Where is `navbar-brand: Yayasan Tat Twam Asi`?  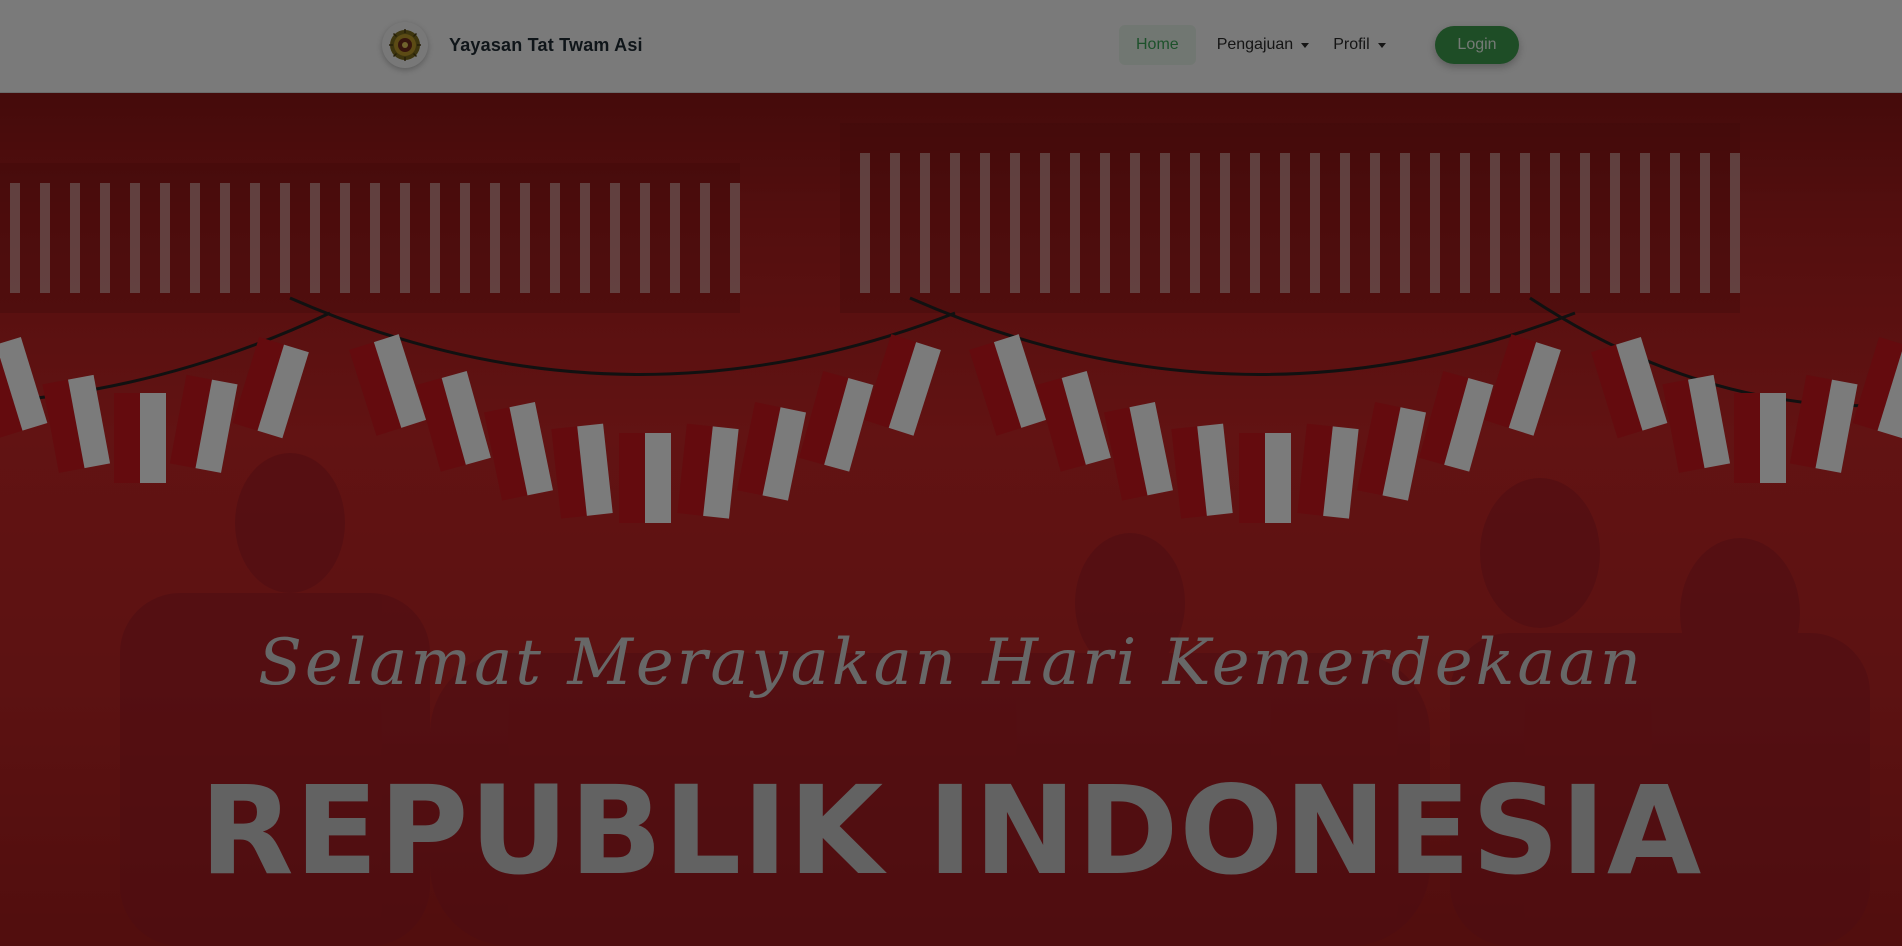 navbar-brand: Yayasan Tat Twam Asi is located at coordinates (512, 45).